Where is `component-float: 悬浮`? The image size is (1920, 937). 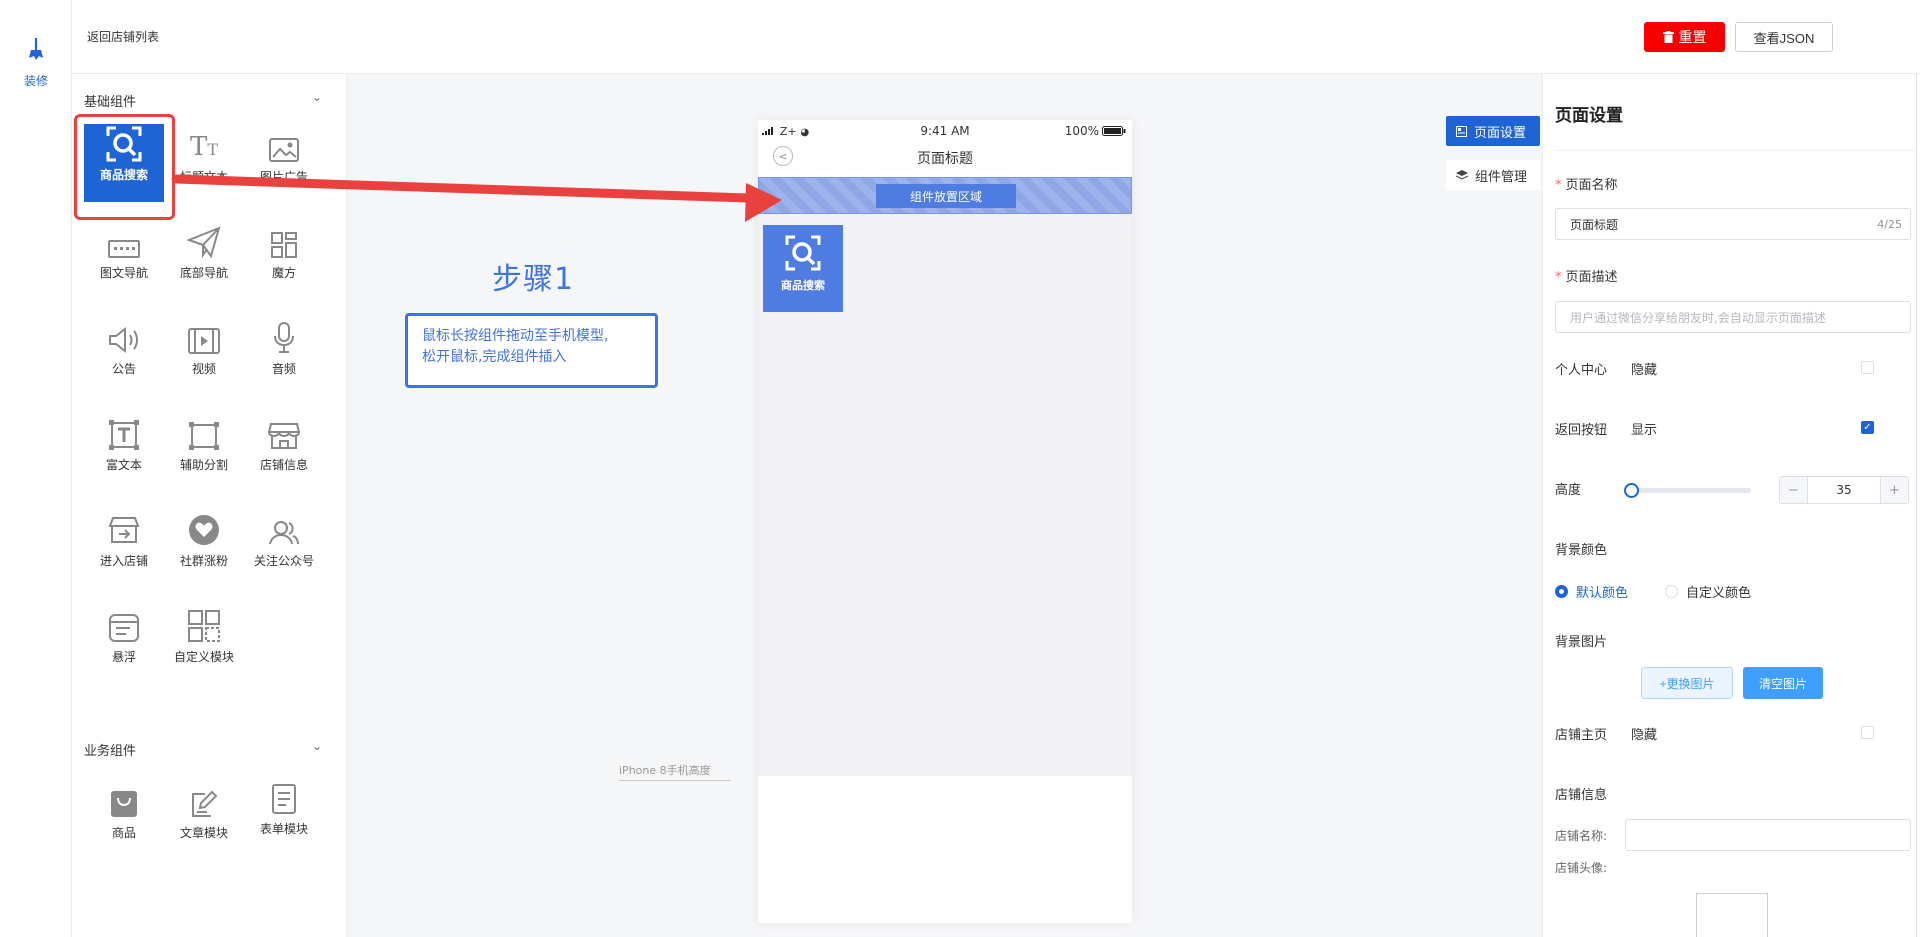 component-float: 悬浮 is located at coordinates (124, 643).